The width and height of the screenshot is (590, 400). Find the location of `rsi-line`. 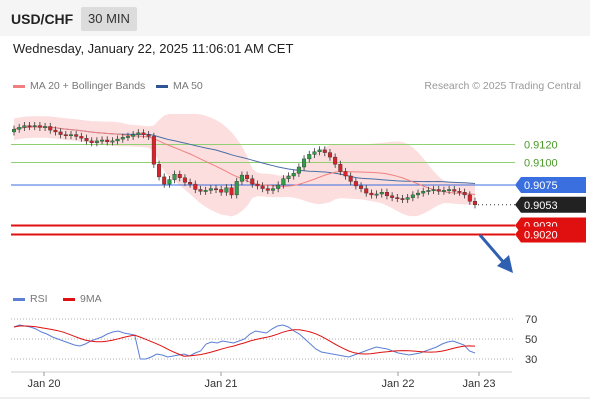

rsi-line is located at coordinates (244, 342).